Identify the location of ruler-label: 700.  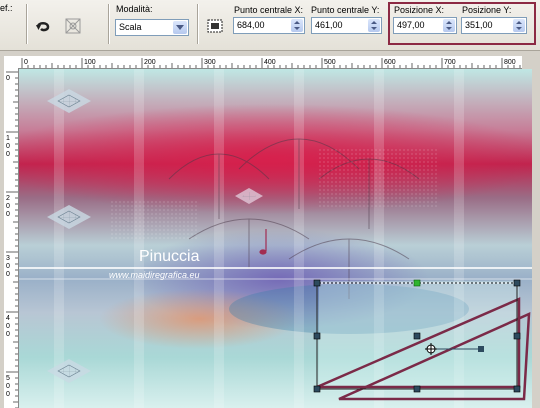
(450, 62).